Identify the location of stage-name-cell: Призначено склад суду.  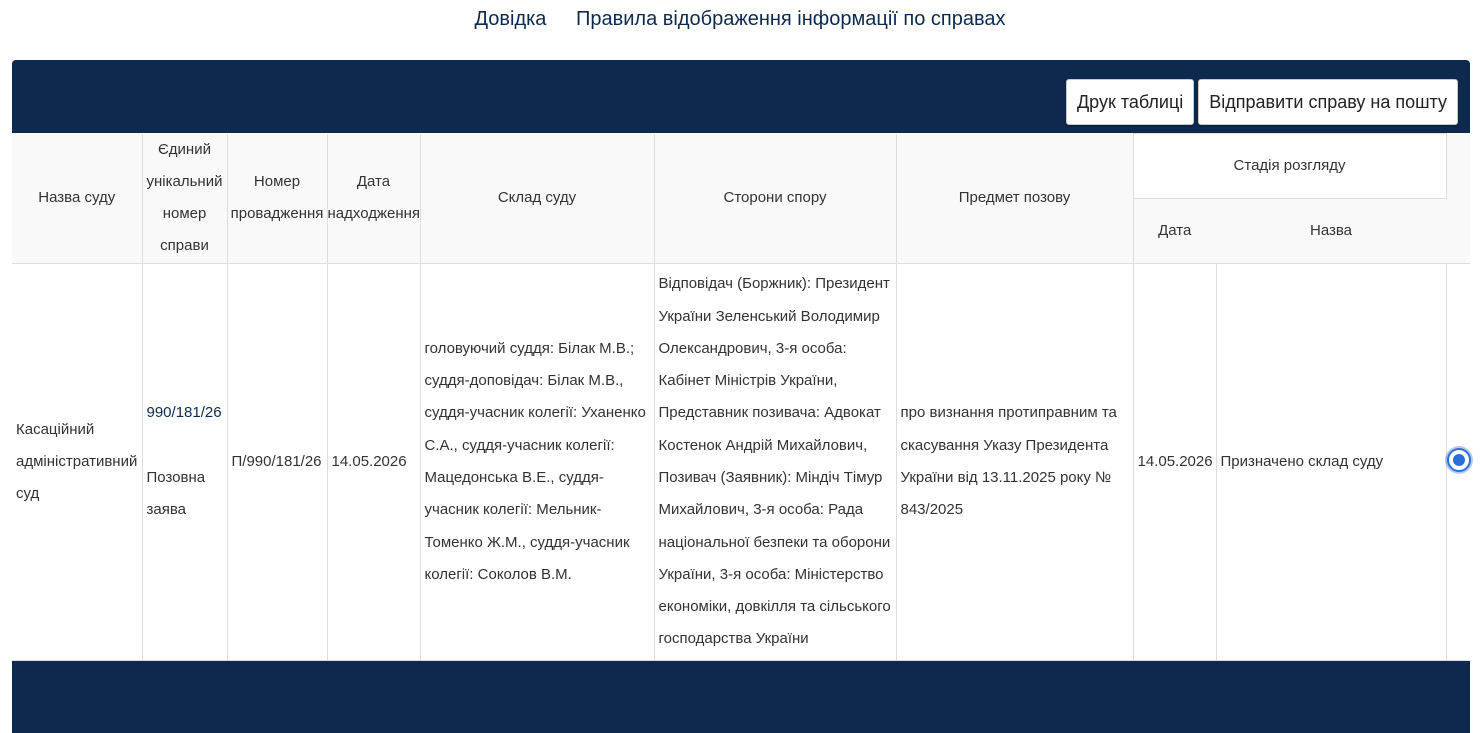
(1331, 462).